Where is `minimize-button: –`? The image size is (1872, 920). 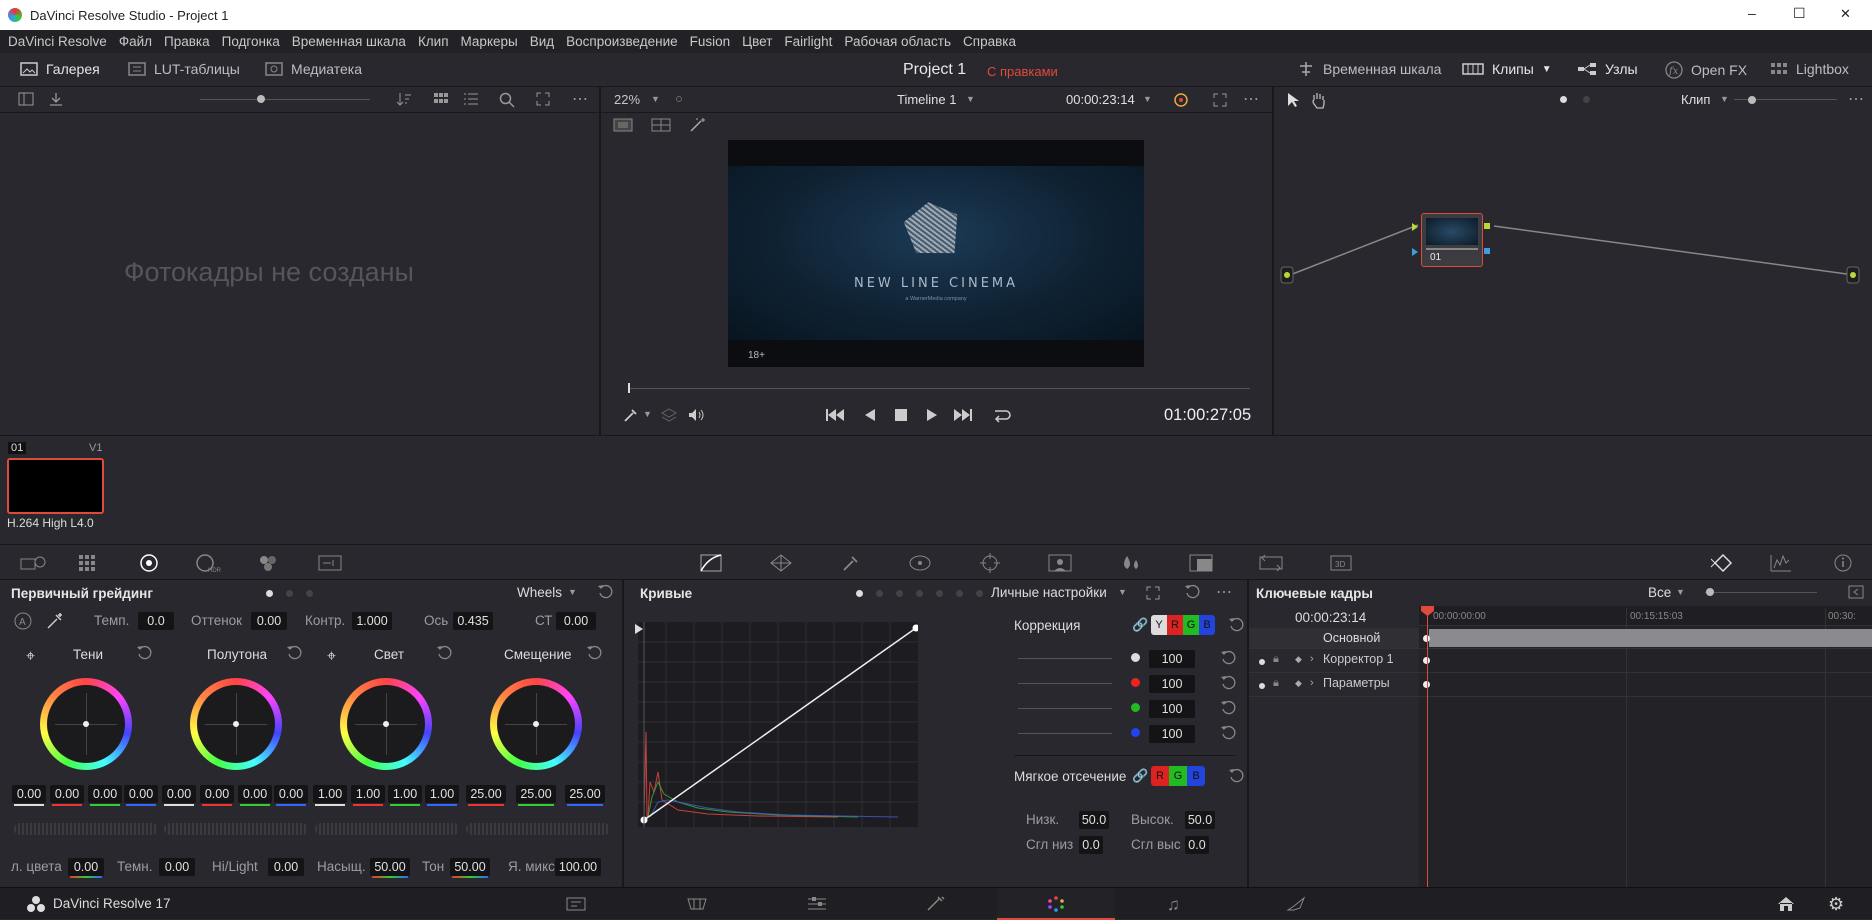
minimize-button: – is located at coordinates (1752, 13).